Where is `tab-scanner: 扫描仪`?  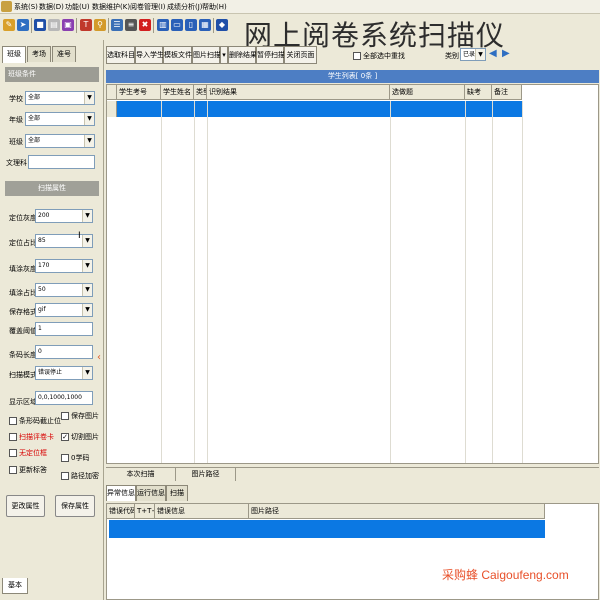
tab-scanner: 扫描仪 is located at coordinates (177, 498).